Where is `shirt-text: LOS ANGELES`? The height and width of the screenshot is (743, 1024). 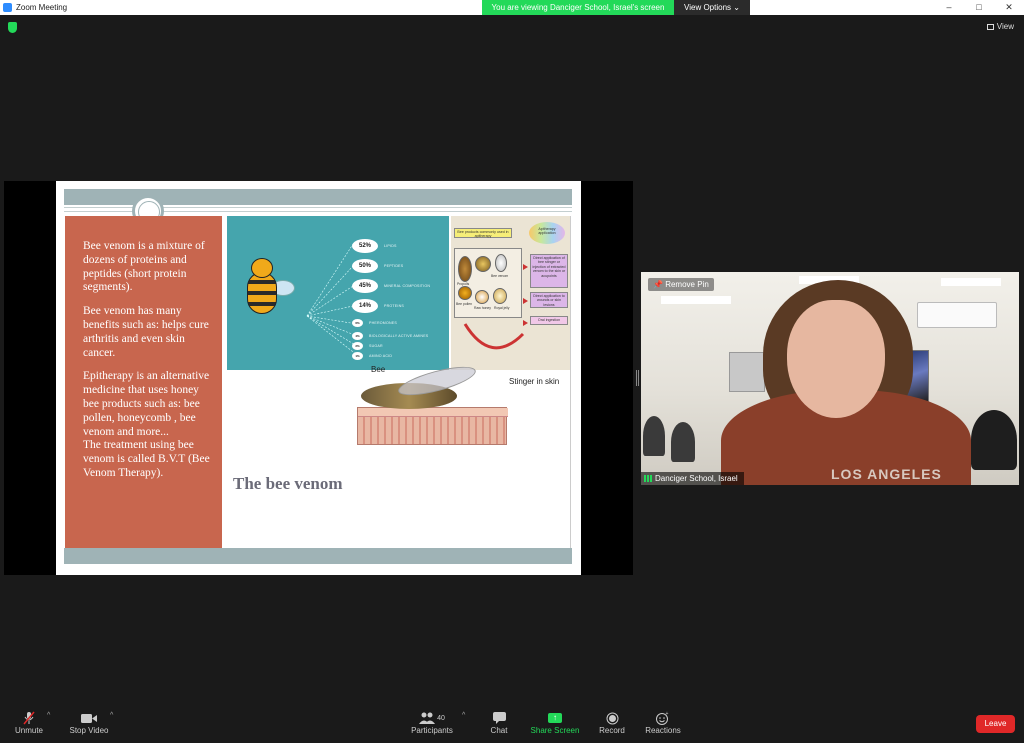
shirt-text: LOS ANGELES is located at coordinates (886, 474).